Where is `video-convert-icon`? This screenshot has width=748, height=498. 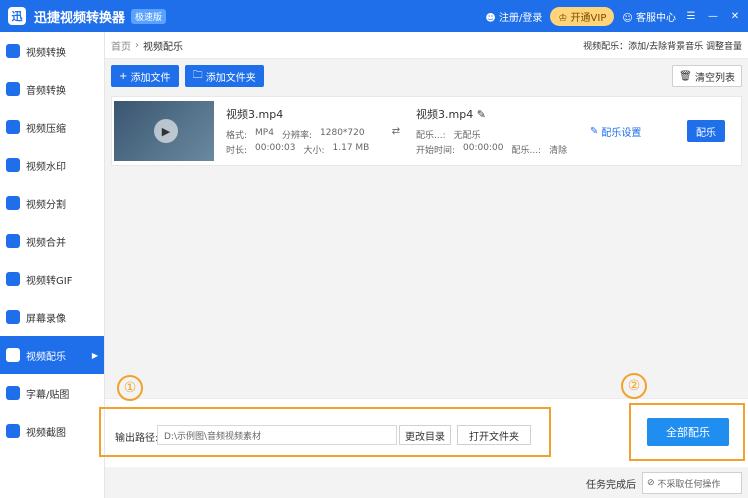 video-convert-icon is located at coordinates (13, 51).